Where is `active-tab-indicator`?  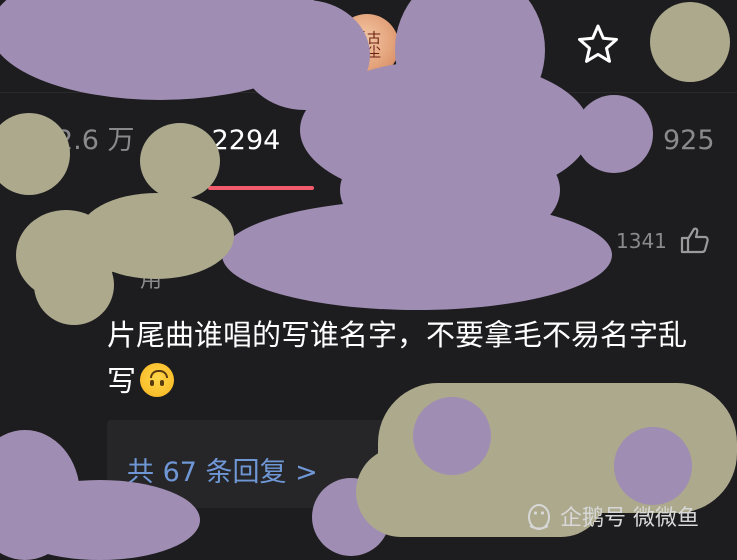 active-tab-indicator is located at coordinates (261, 188).